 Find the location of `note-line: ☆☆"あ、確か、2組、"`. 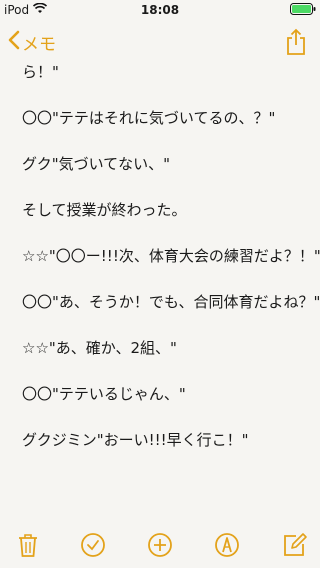

note-line: ☆☆"あ、確か、2組、" is located at coordinates (99, 348).